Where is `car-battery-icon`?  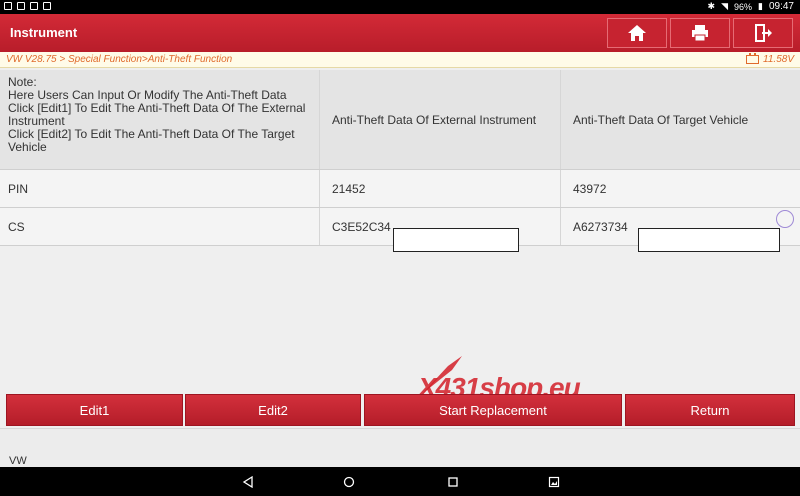 car-battery-icon is located at coordinates (753, 58).